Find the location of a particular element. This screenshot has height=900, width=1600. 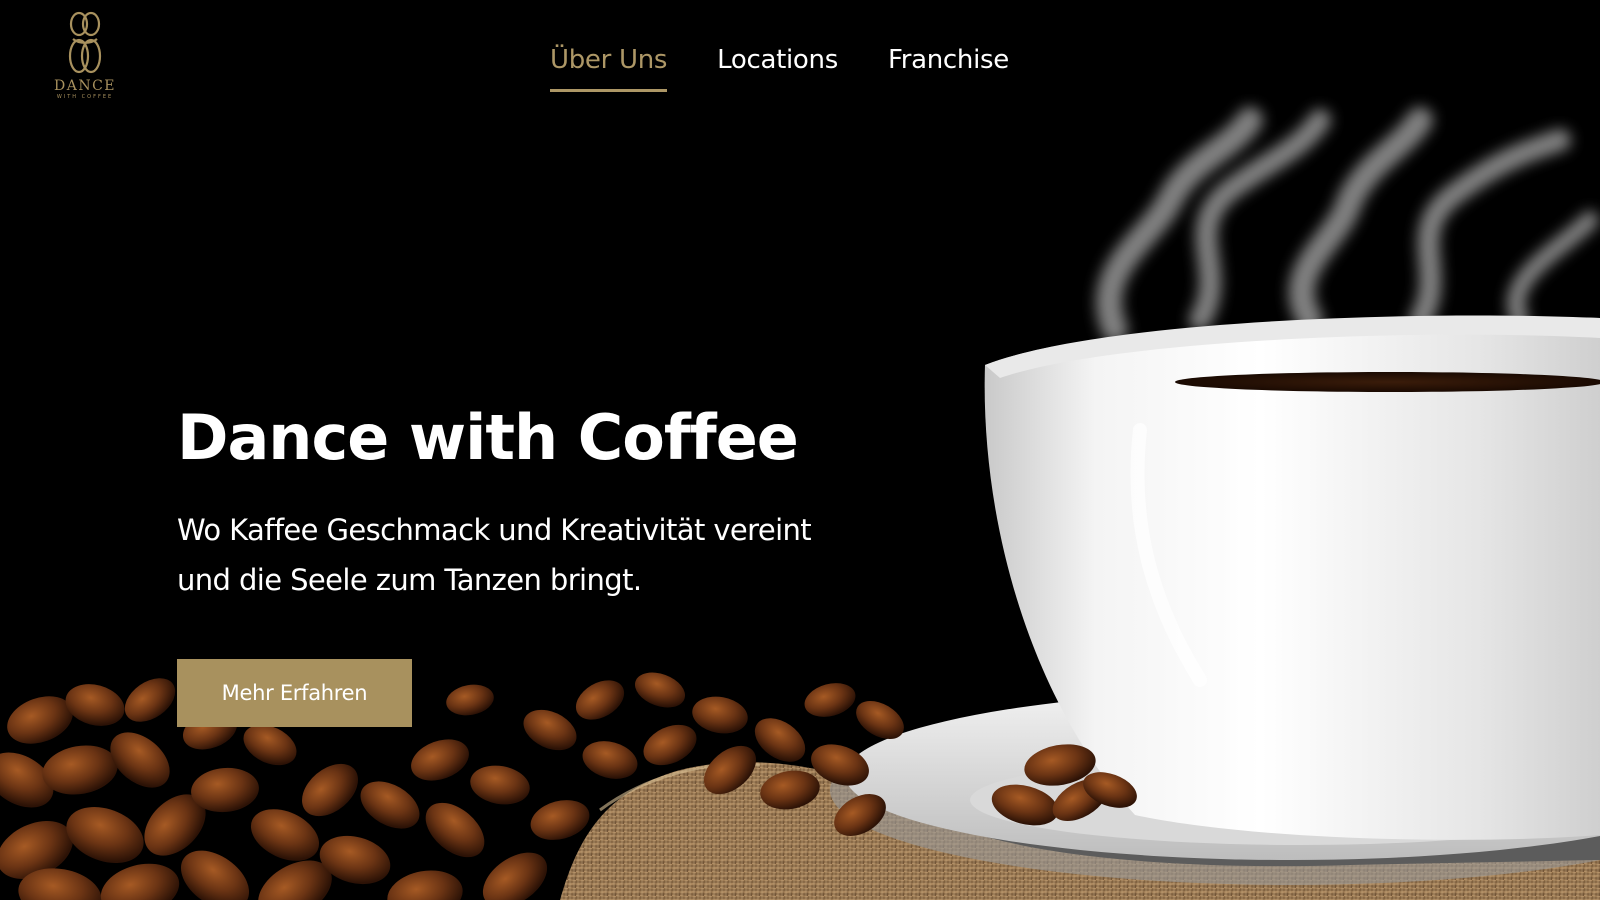

logo-mark-icon is located at coordinates (85, 42).